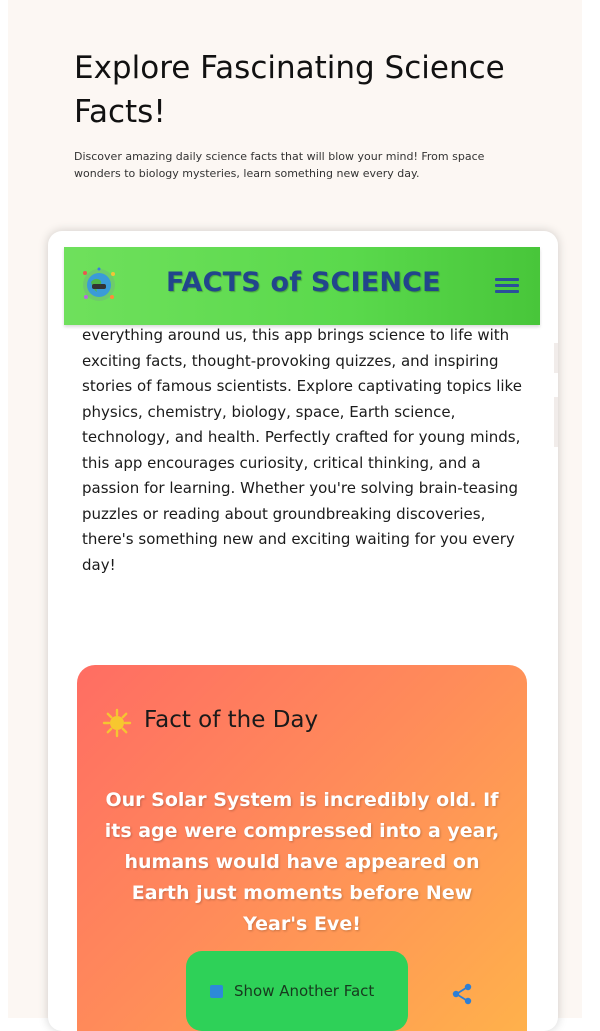 The width and height of the screenshot is (600, 1031). I want to click on show-another-fact-label: Show Another Fact, so click(304, 991).